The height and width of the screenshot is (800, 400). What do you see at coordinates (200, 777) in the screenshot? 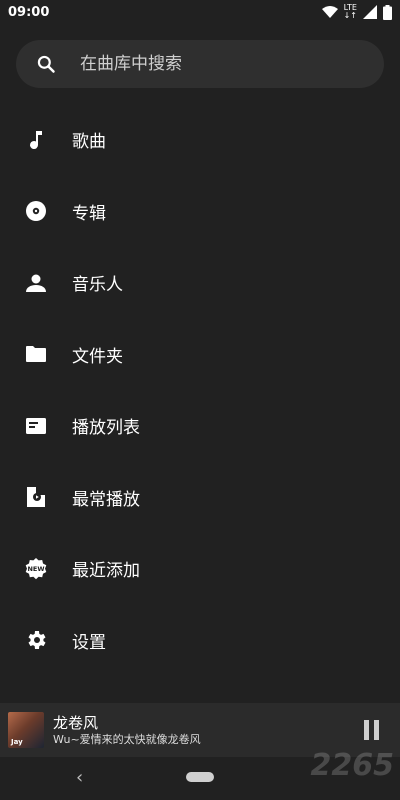
I see `home-button` at bounding box center [200, 777].